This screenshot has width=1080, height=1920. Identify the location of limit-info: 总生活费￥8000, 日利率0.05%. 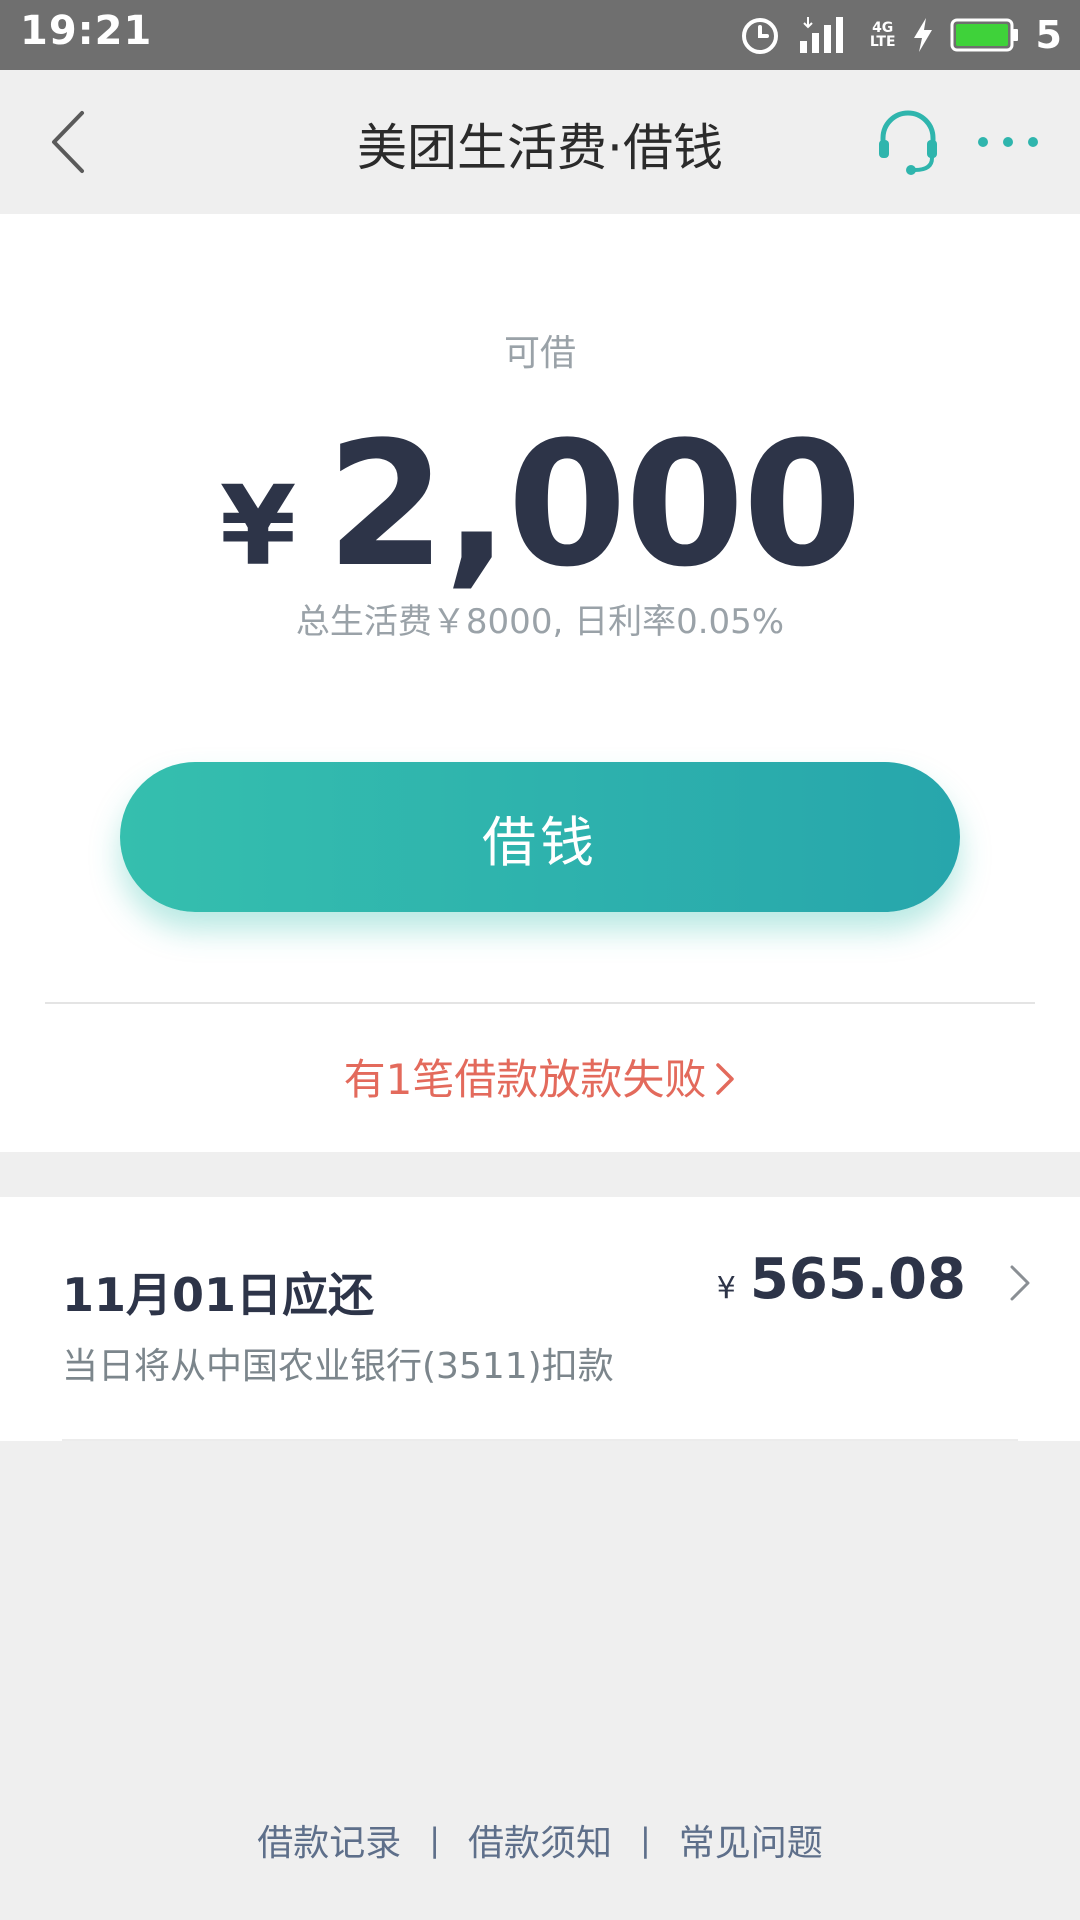
(540, 622).